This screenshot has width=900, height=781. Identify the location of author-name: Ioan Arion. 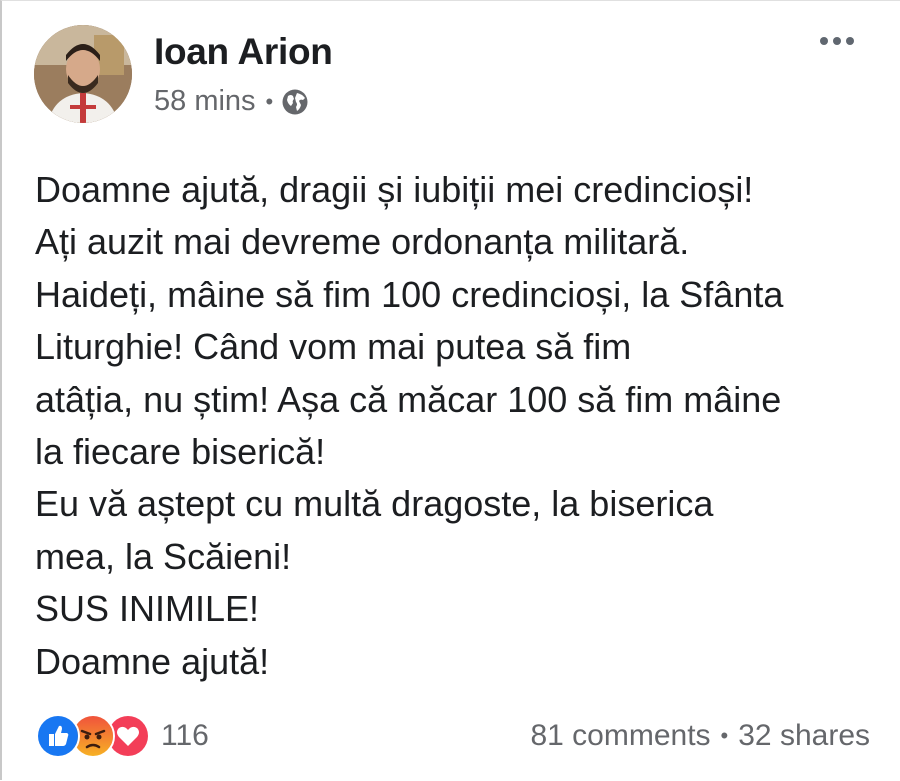
(243, 52).